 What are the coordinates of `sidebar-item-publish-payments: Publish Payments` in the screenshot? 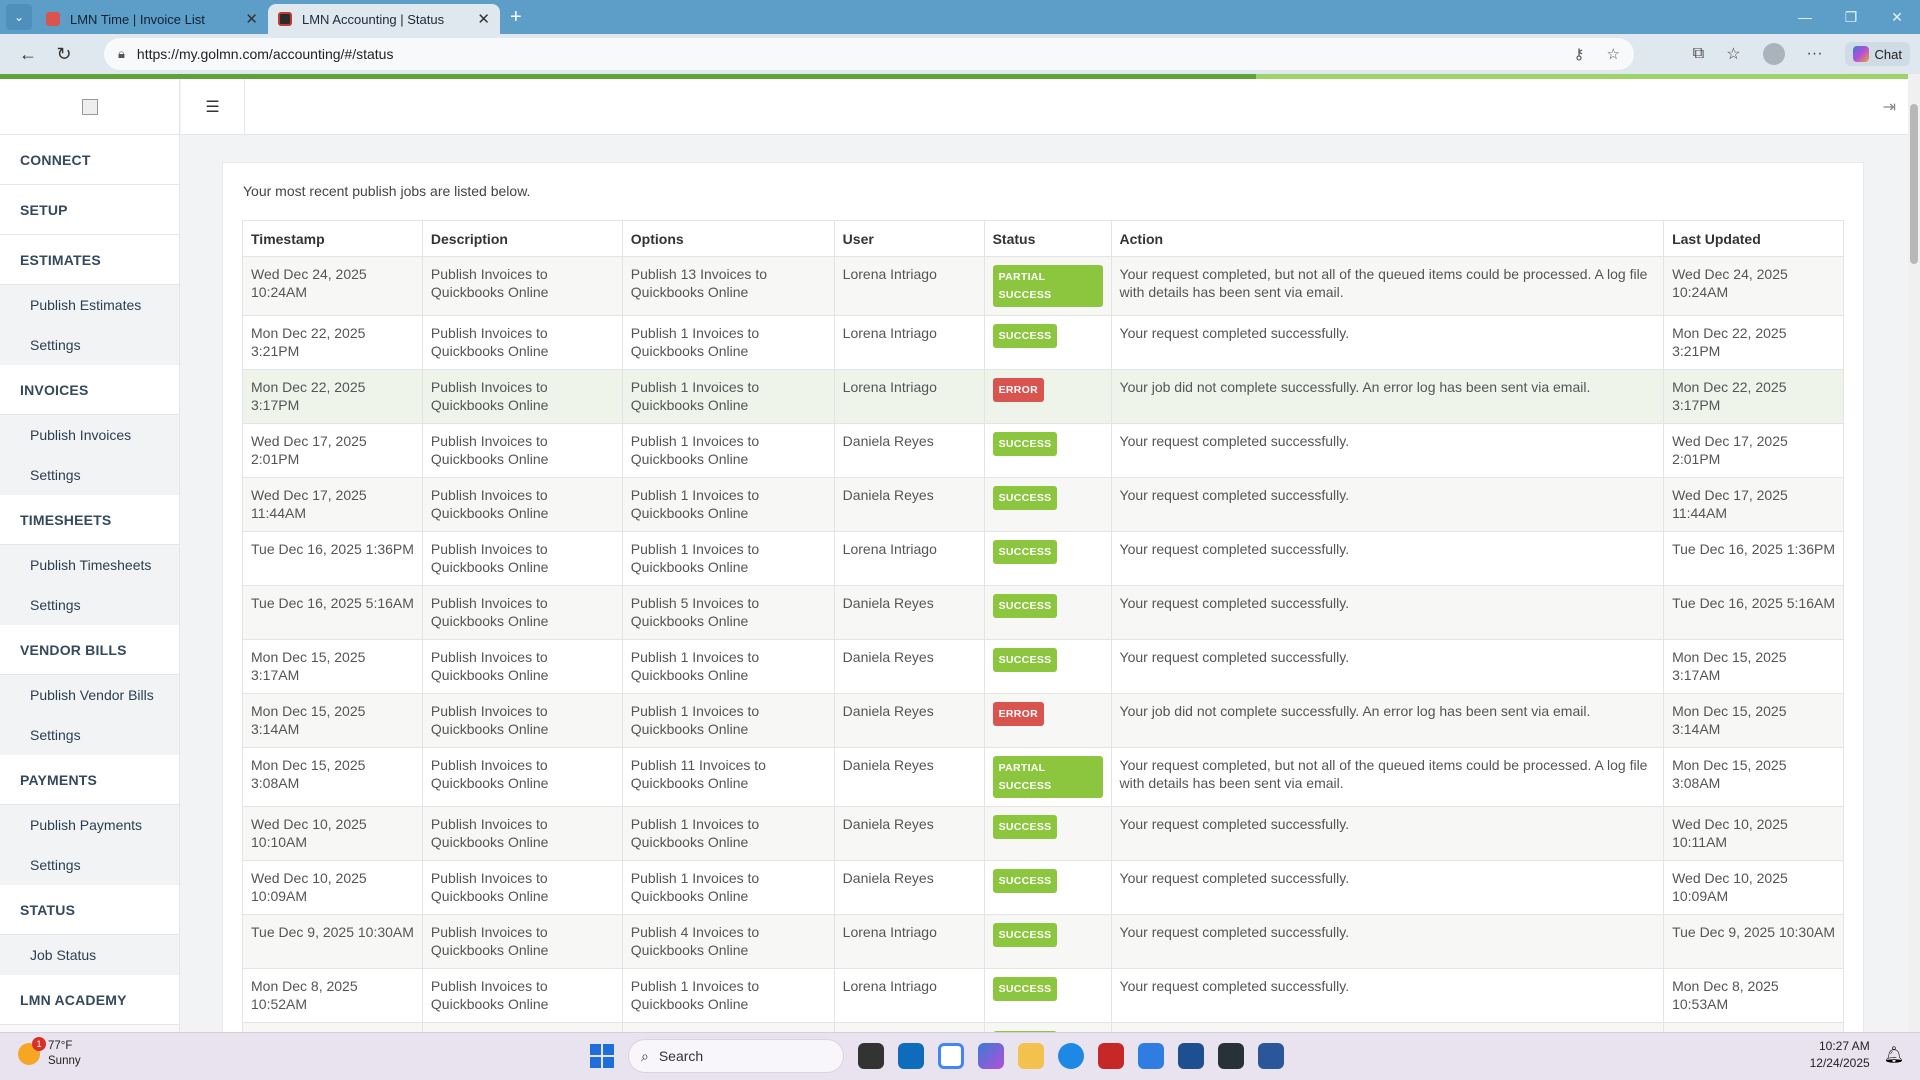 It's located at (89, 825).